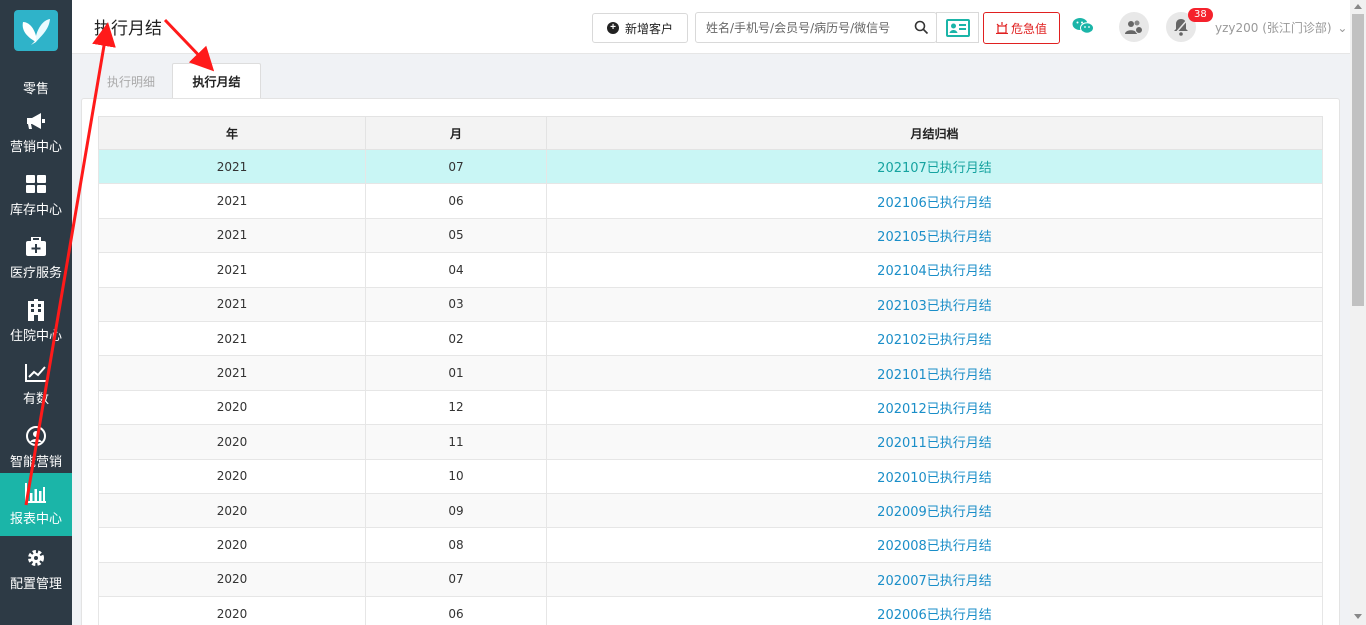 This screenshot has height=625, width=1366. Describe the element at coordinates (456, 407) in the screenshot. I see `month-cell: 12` at that location.